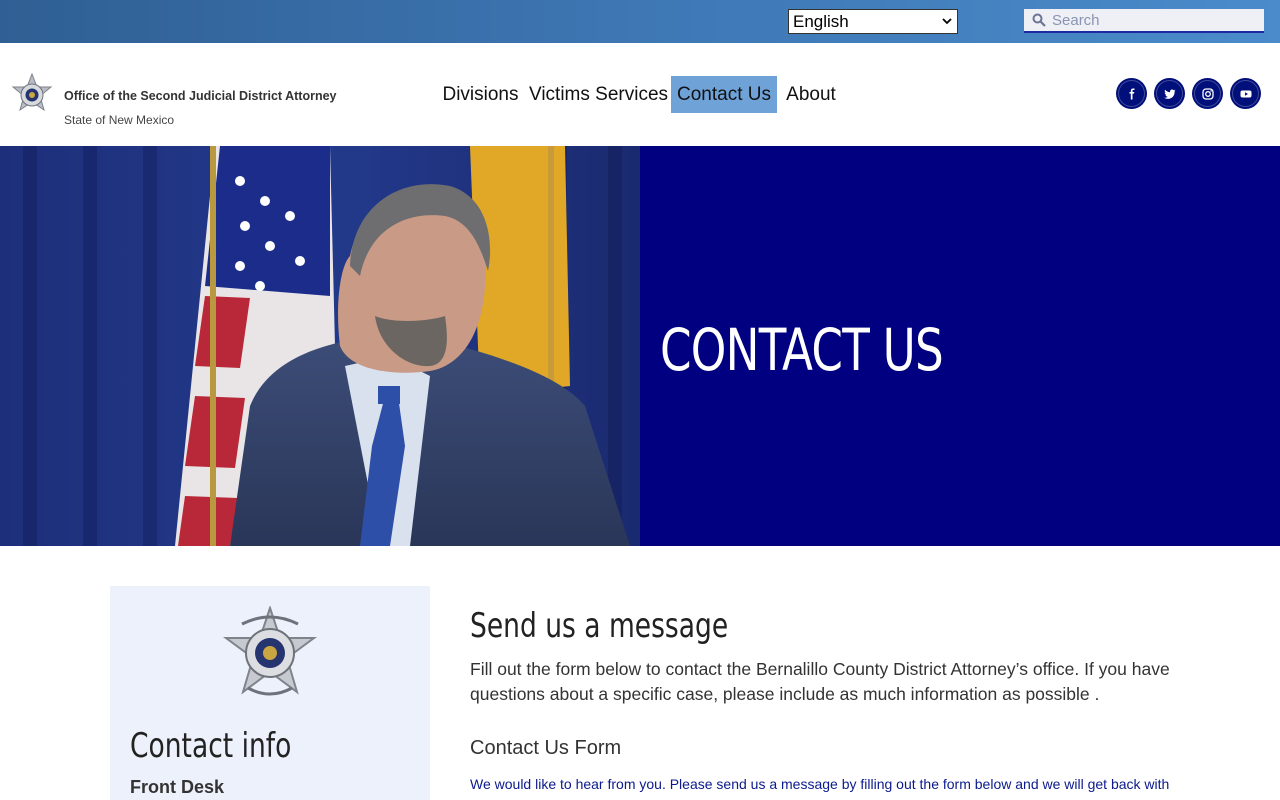  I want to click on nav-item-victims-services: Victims Services, so click(599, 94).